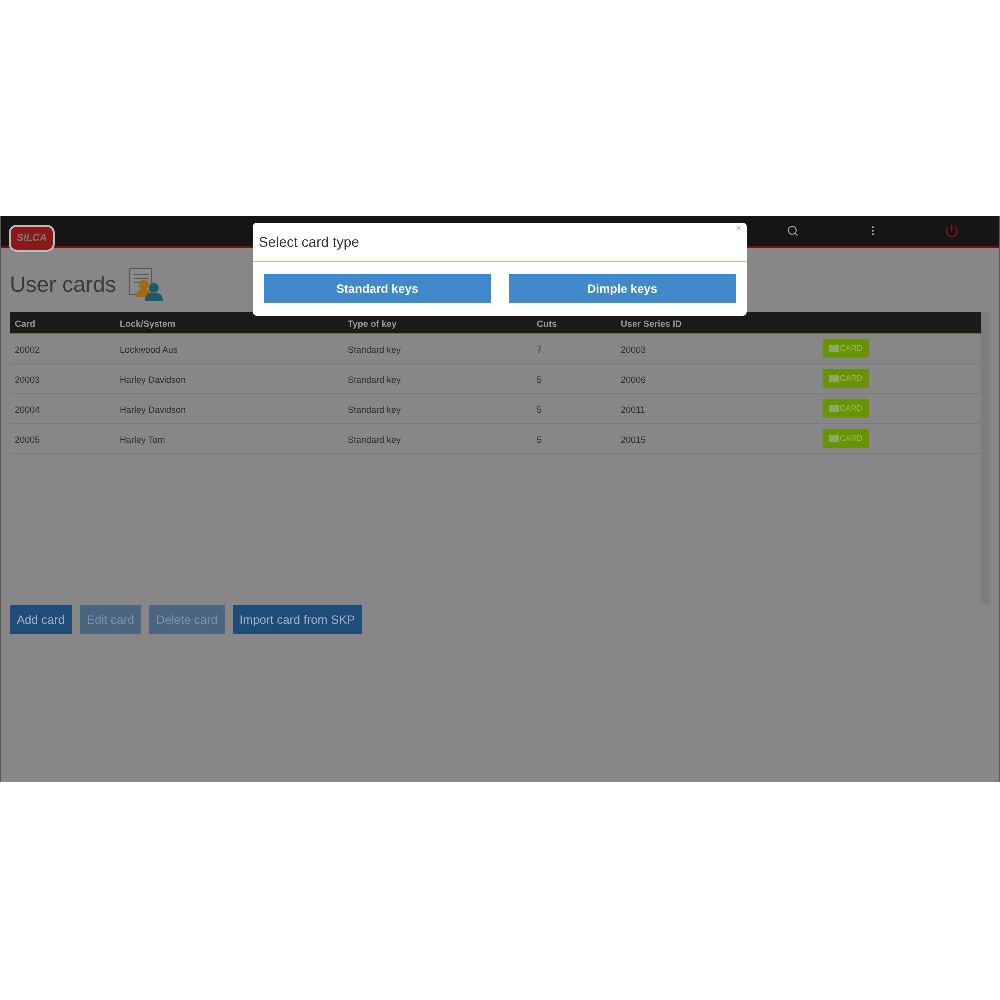 The width and height of the screenshot is (1000, 1000). What do you see at coordinates (377, 288) in the screenshot?
I see `card-type-button: Standard keys` at bounding box center [377, 288].